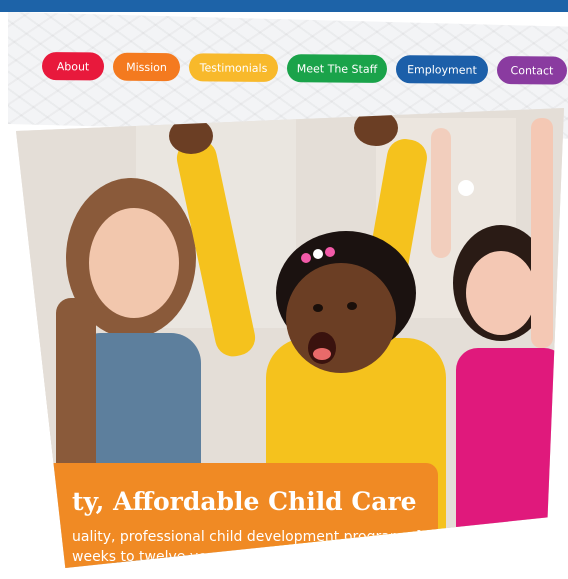 Image resolution: width=568 pixels, height=579 pixels. Describe the element at coordinates (233, 68) in the screenshot. I see `nav-testimonials-button: Testimonials` at that location.